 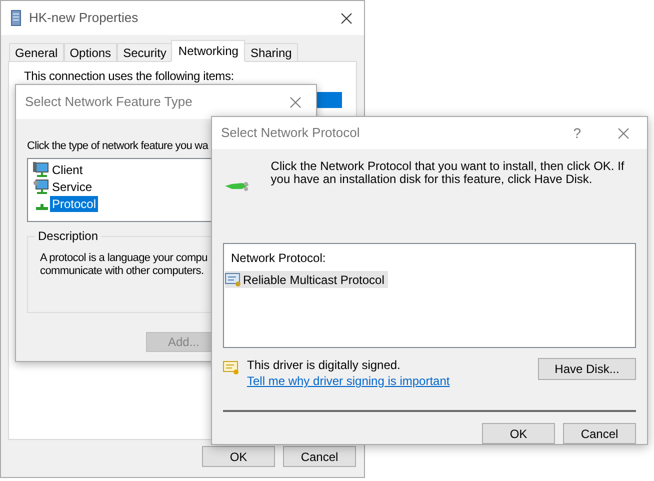 I want to click on window-title: HK-new Properties, so click(x=83, y=18).